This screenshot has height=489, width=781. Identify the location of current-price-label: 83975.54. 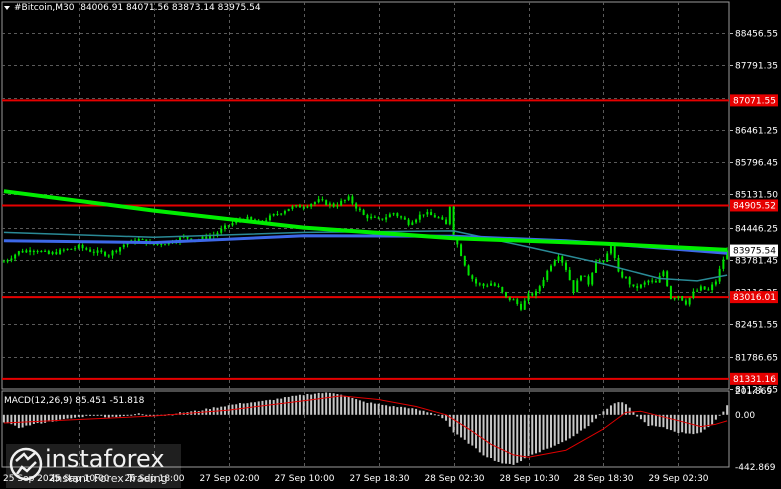
(754, 252).